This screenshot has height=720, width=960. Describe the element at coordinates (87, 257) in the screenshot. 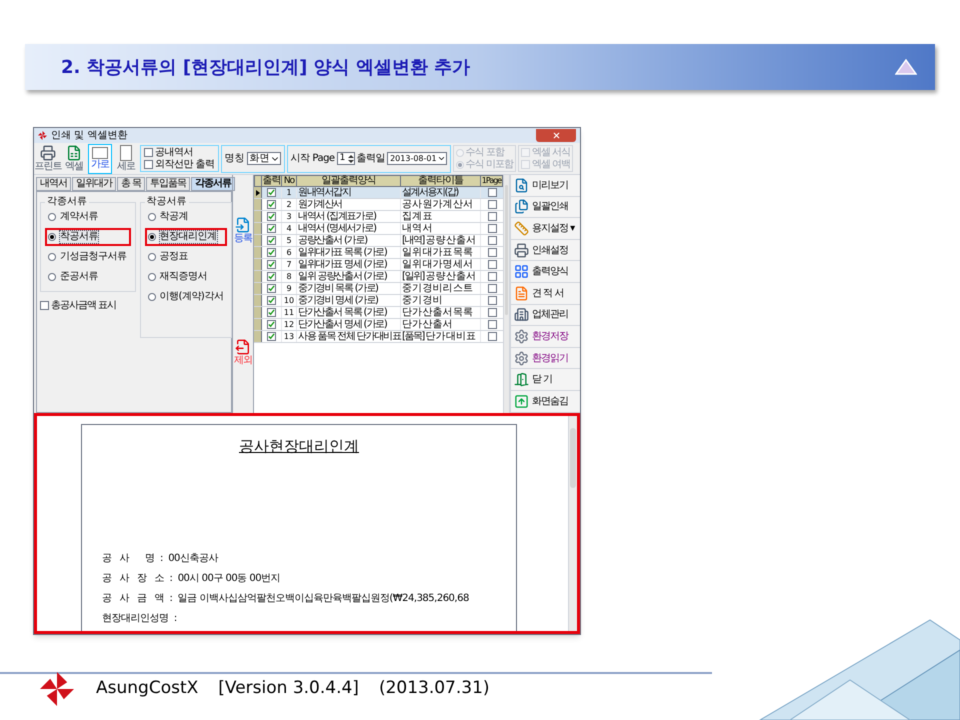

I see `radio-option: 기성금청구서류` at that location.